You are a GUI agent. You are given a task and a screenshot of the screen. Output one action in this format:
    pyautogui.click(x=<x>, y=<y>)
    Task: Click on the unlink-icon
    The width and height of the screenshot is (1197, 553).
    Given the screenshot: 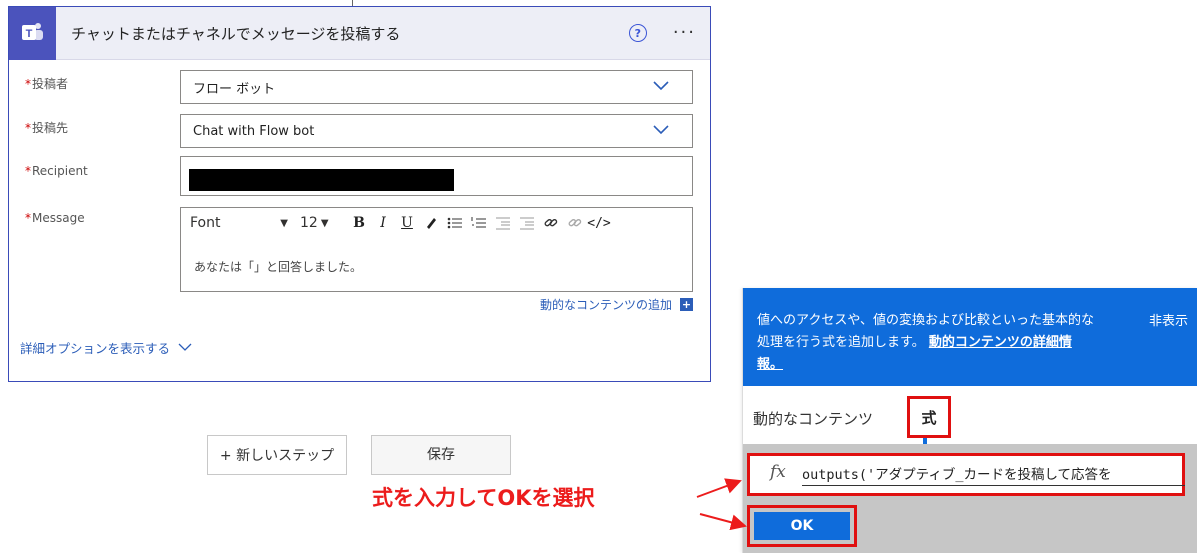 What is the action you would take?
    pyautogui.click(x=575, y=223)
    